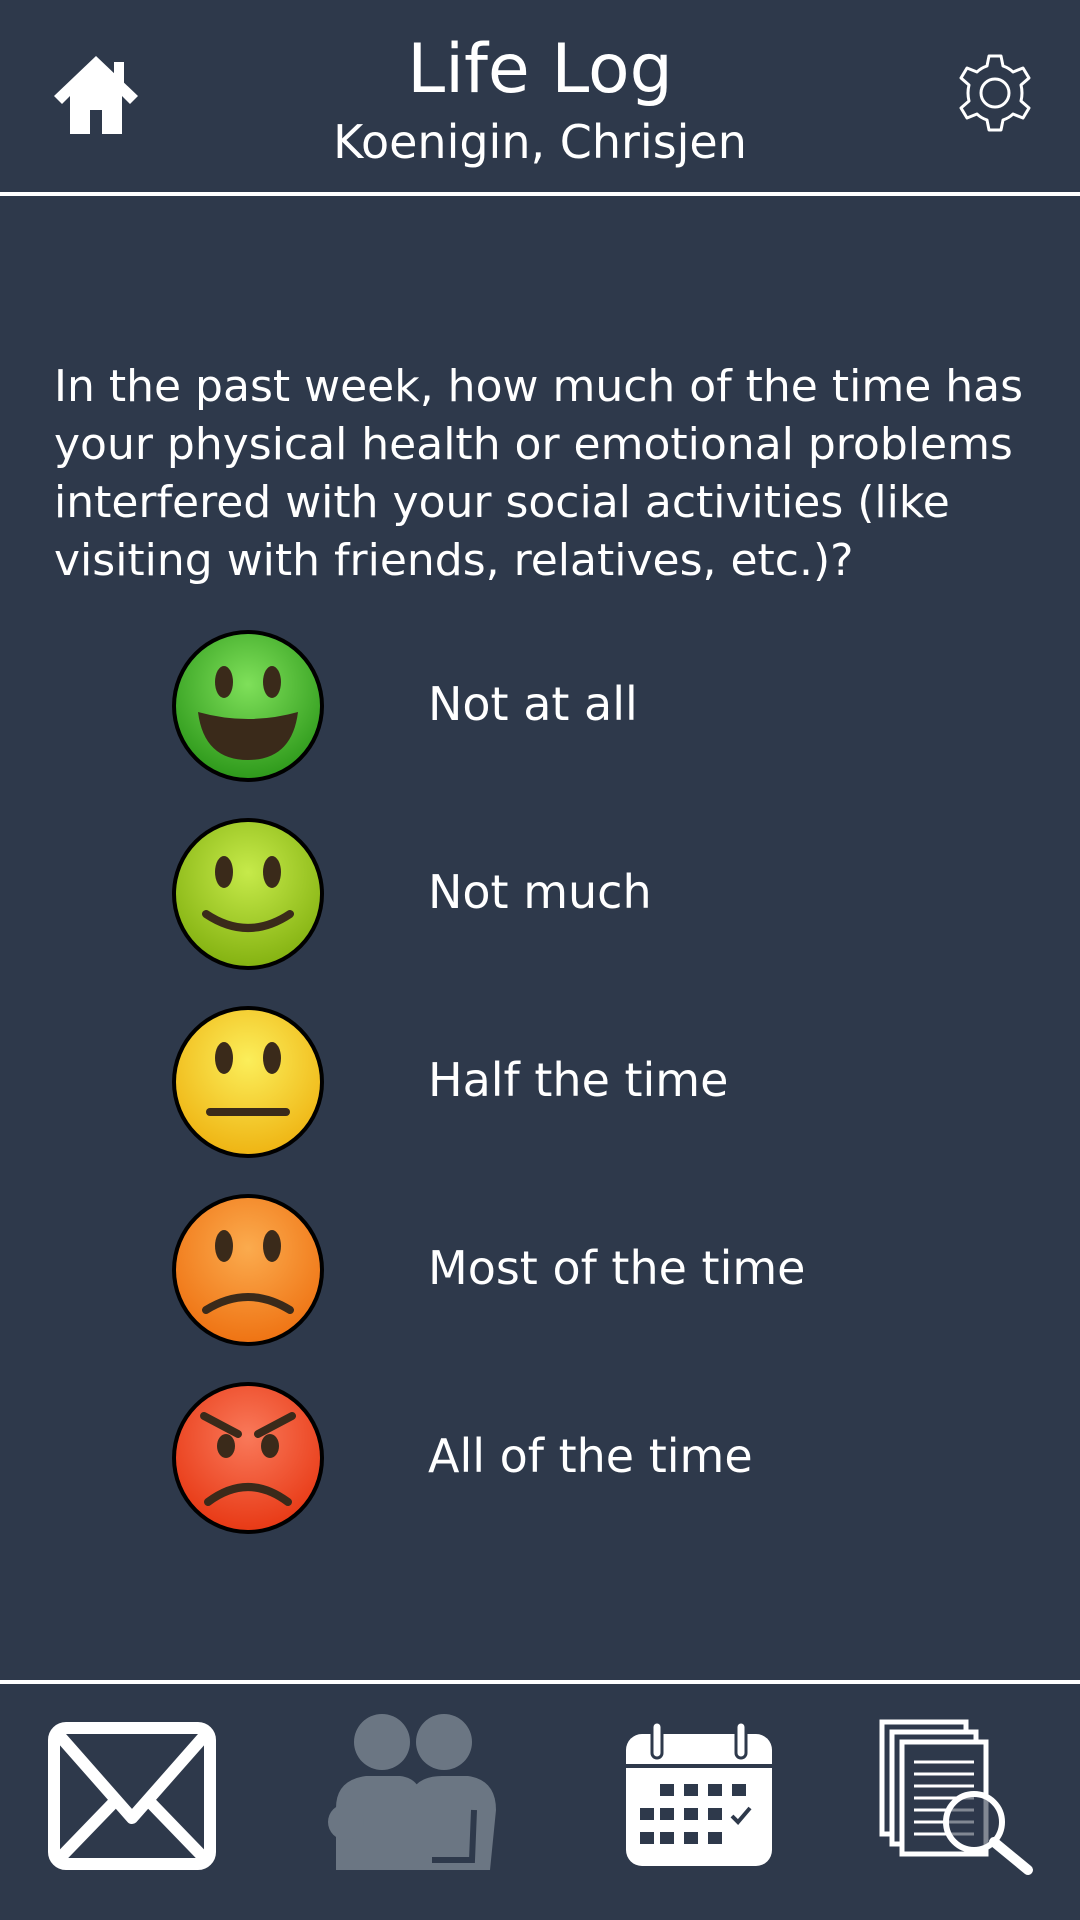 The width and height of the screenshot is (1080, 1920). What do you see at coordinates (248, 1270) in the screenshot?
I see `frown-face-icon` at bounding box center [248, 1270].